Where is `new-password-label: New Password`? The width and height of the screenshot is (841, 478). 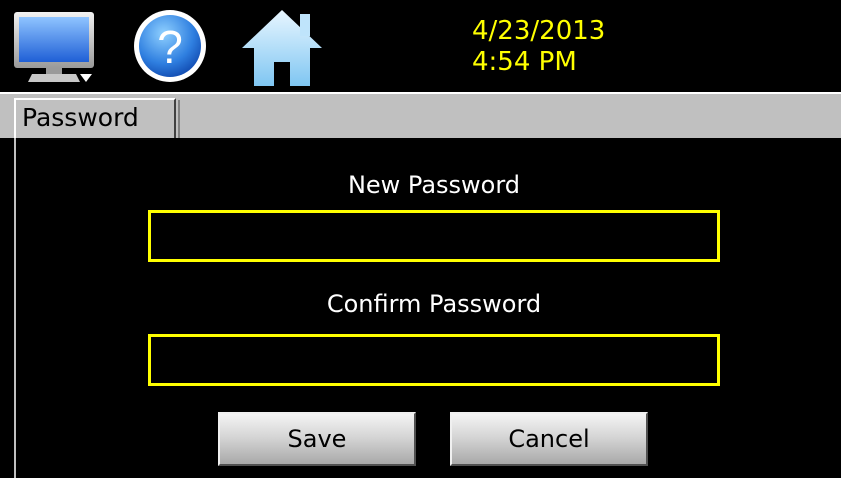
new-password-label: New Password is located at coordinates (434, 185).